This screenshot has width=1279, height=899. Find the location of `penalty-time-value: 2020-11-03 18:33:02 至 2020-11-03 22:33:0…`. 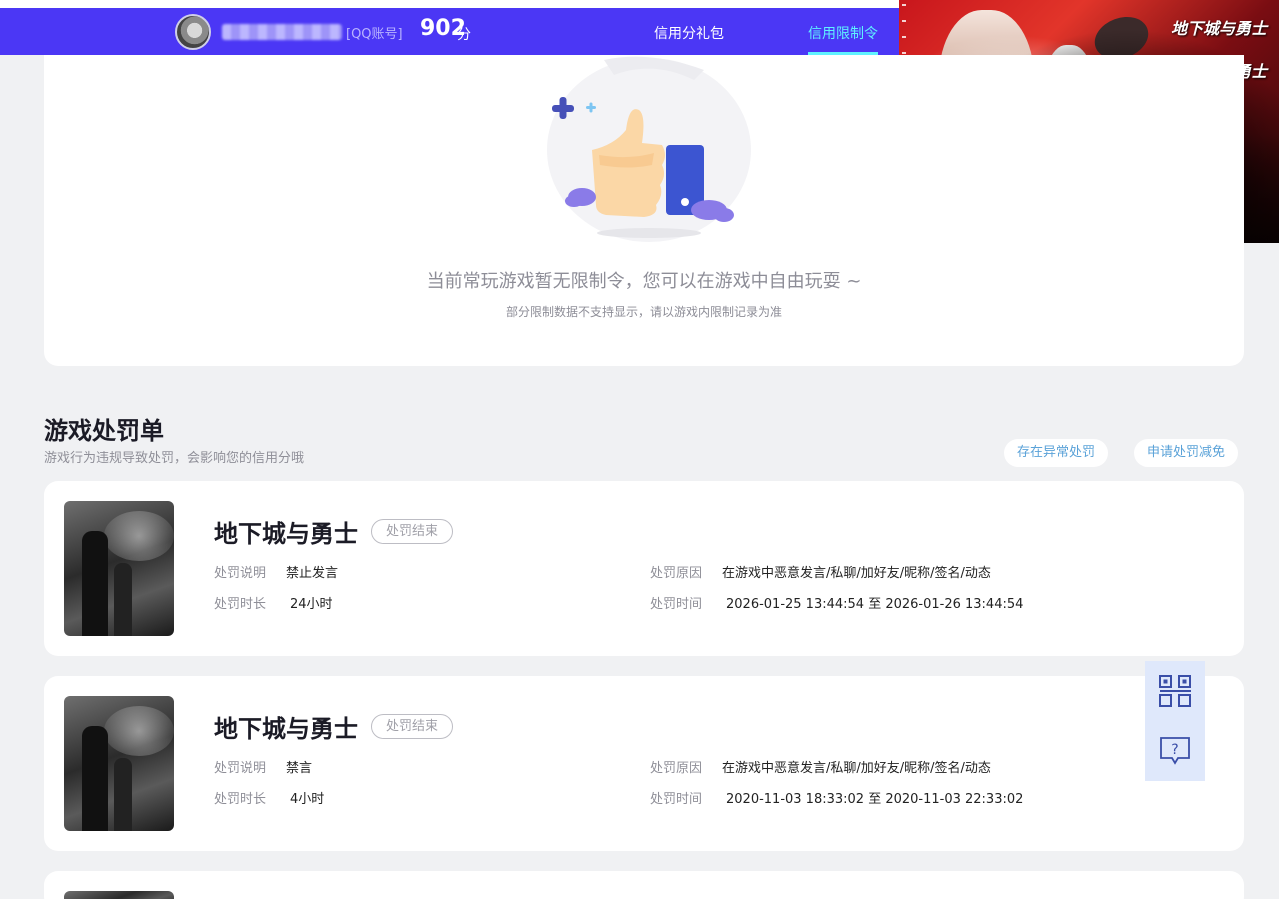

penalty-time-value: 2020-11-03 18:33:02 至 2020-11-03 22:33:0… is located at coordinates (875, 799).